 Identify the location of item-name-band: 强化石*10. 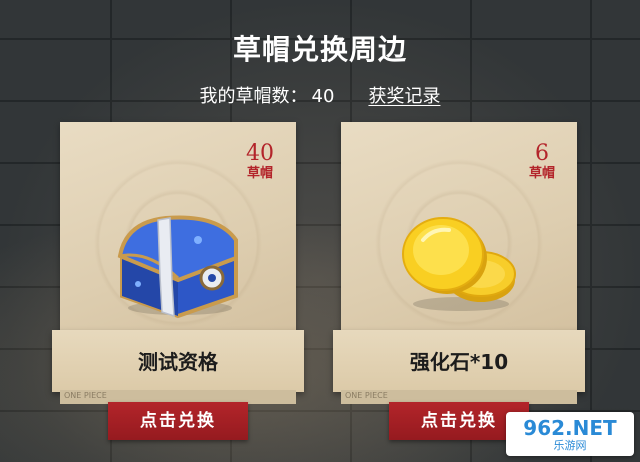
(459, 361).